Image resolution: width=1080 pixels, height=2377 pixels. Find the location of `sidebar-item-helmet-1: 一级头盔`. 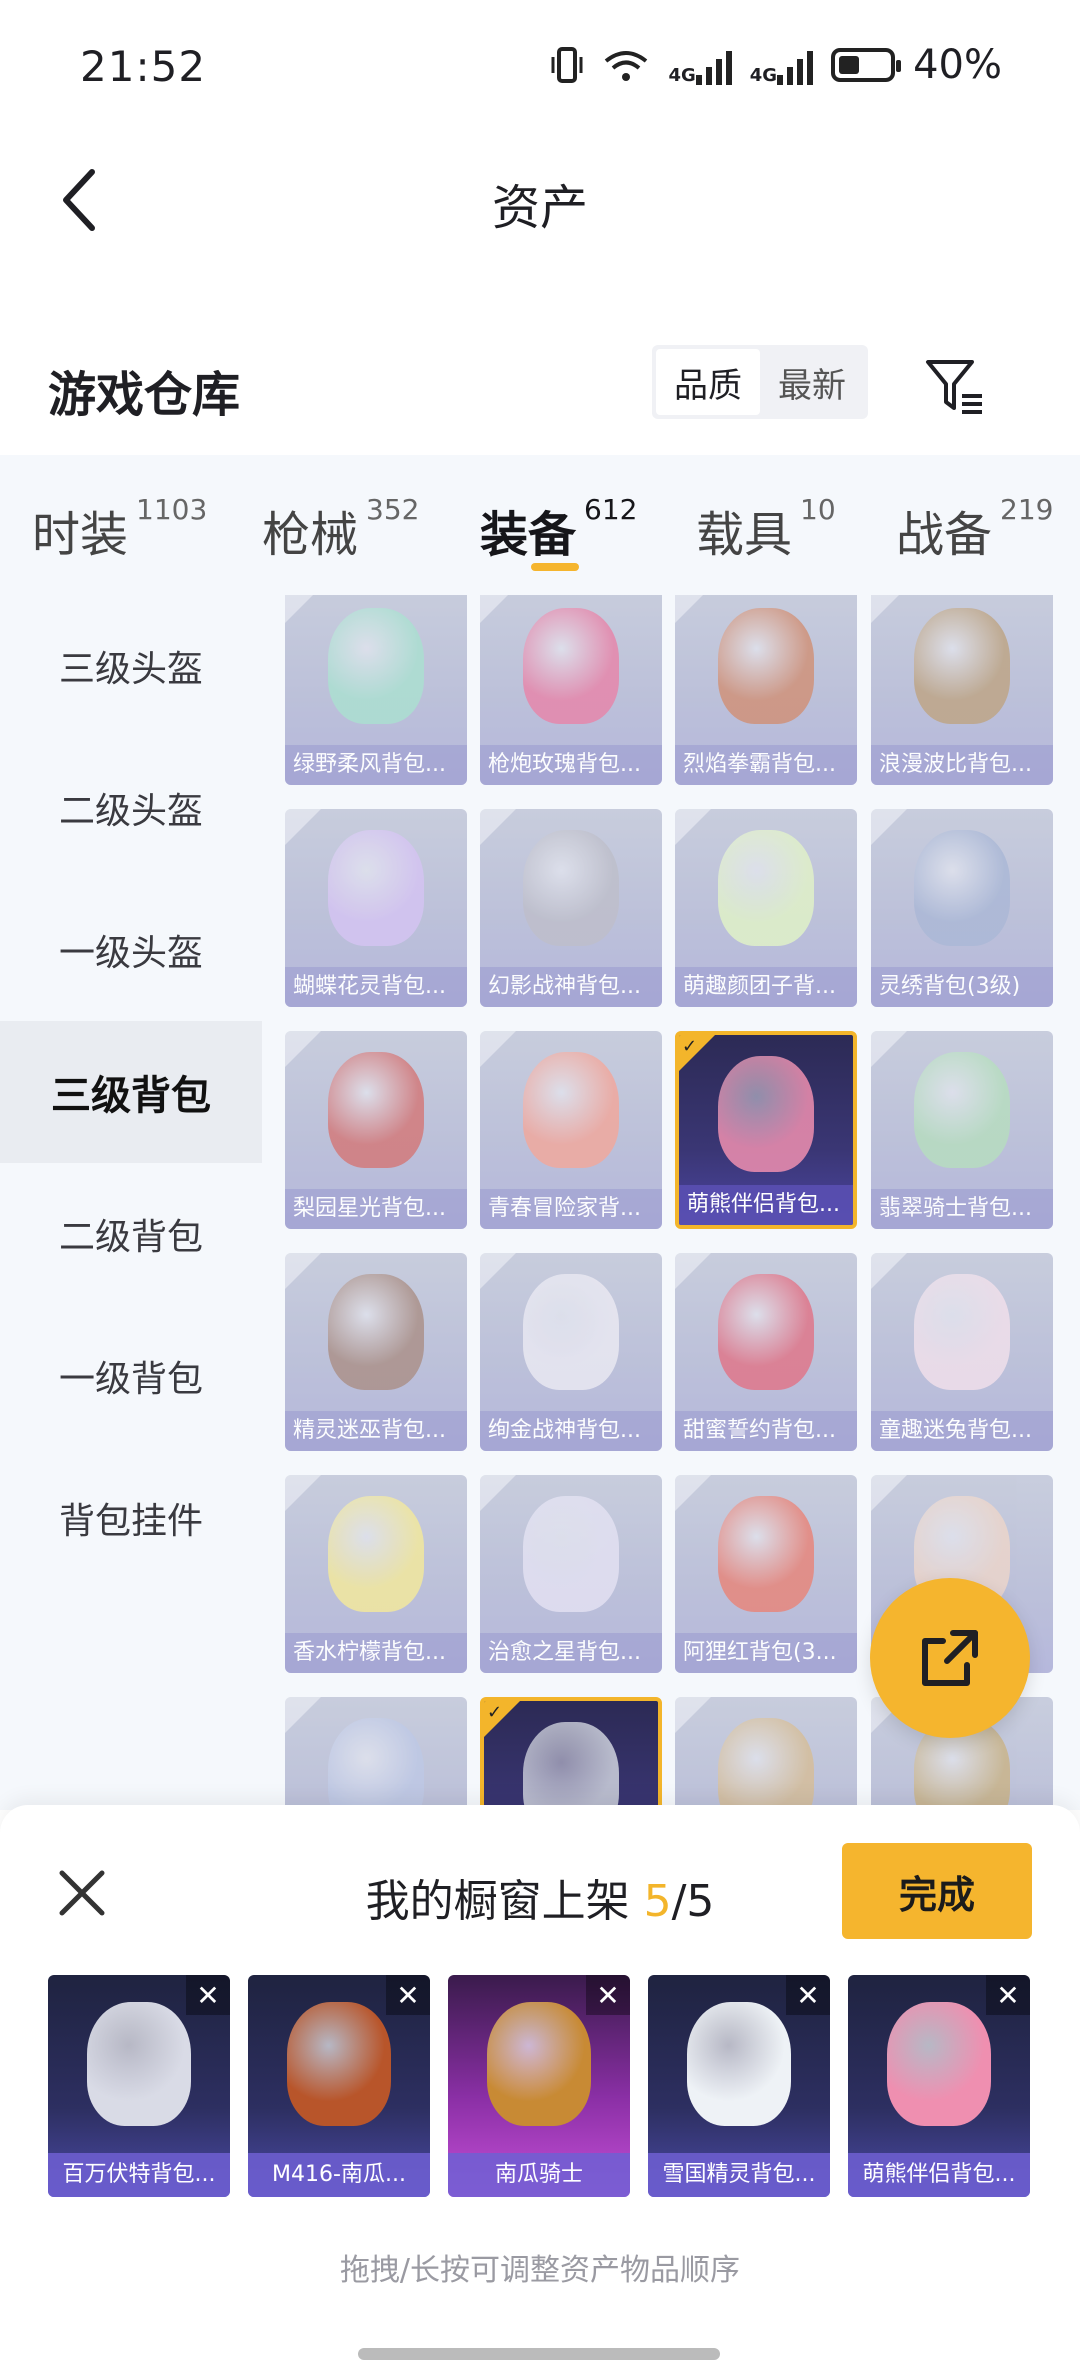

sidebar-item-helmet-1: 一级头盔 is located at coordinates (131, 950).